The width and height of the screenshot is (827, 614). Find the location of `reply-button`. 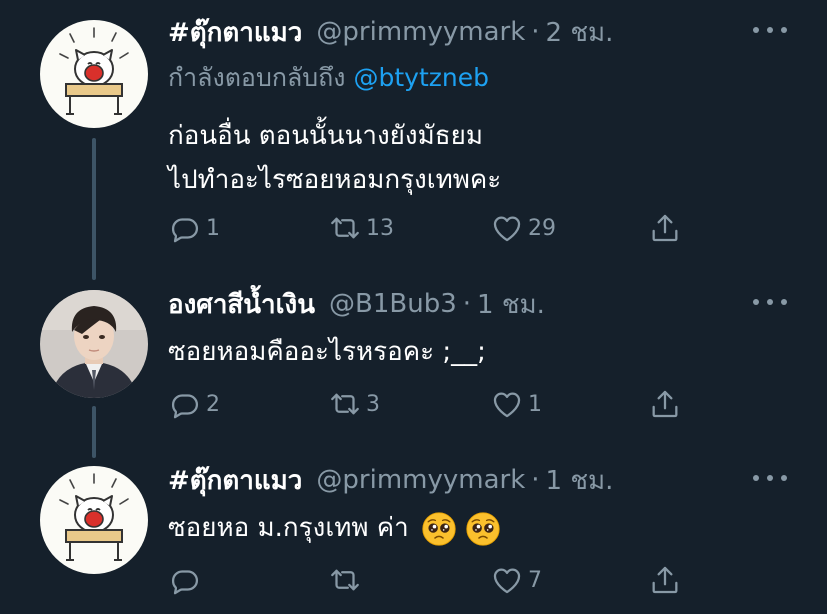

reply-button is located at coordinates (187, 580).